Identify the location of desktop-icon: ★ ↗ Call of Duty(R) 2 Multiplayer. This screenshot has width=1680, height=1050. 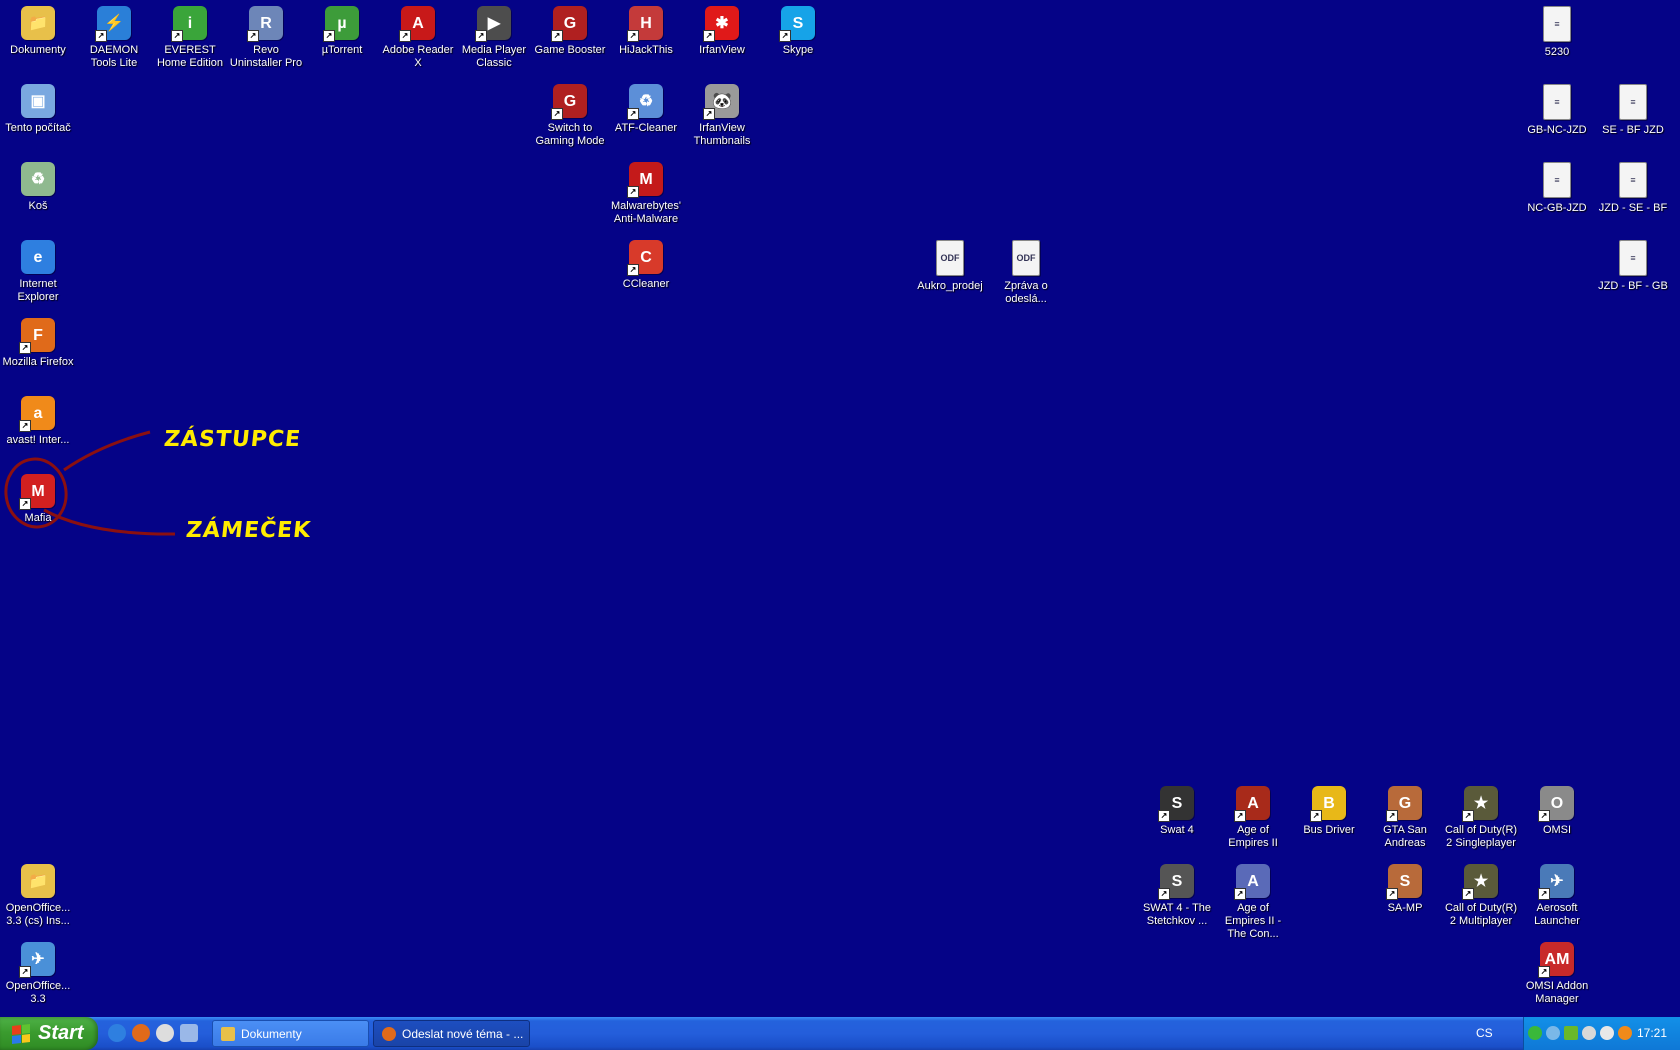
(1481, 894).